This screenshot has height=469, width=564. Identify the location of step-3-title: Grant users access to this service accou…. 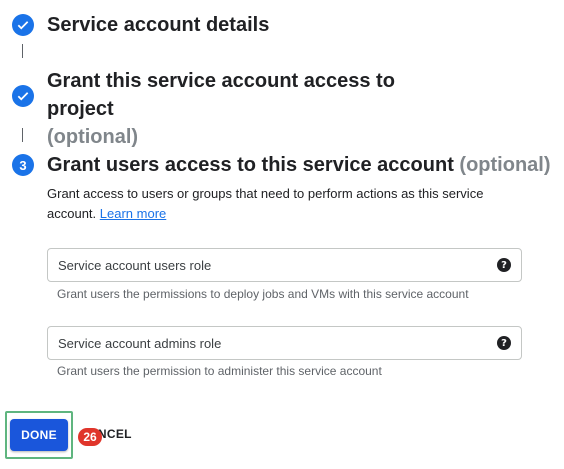
(299, 165).